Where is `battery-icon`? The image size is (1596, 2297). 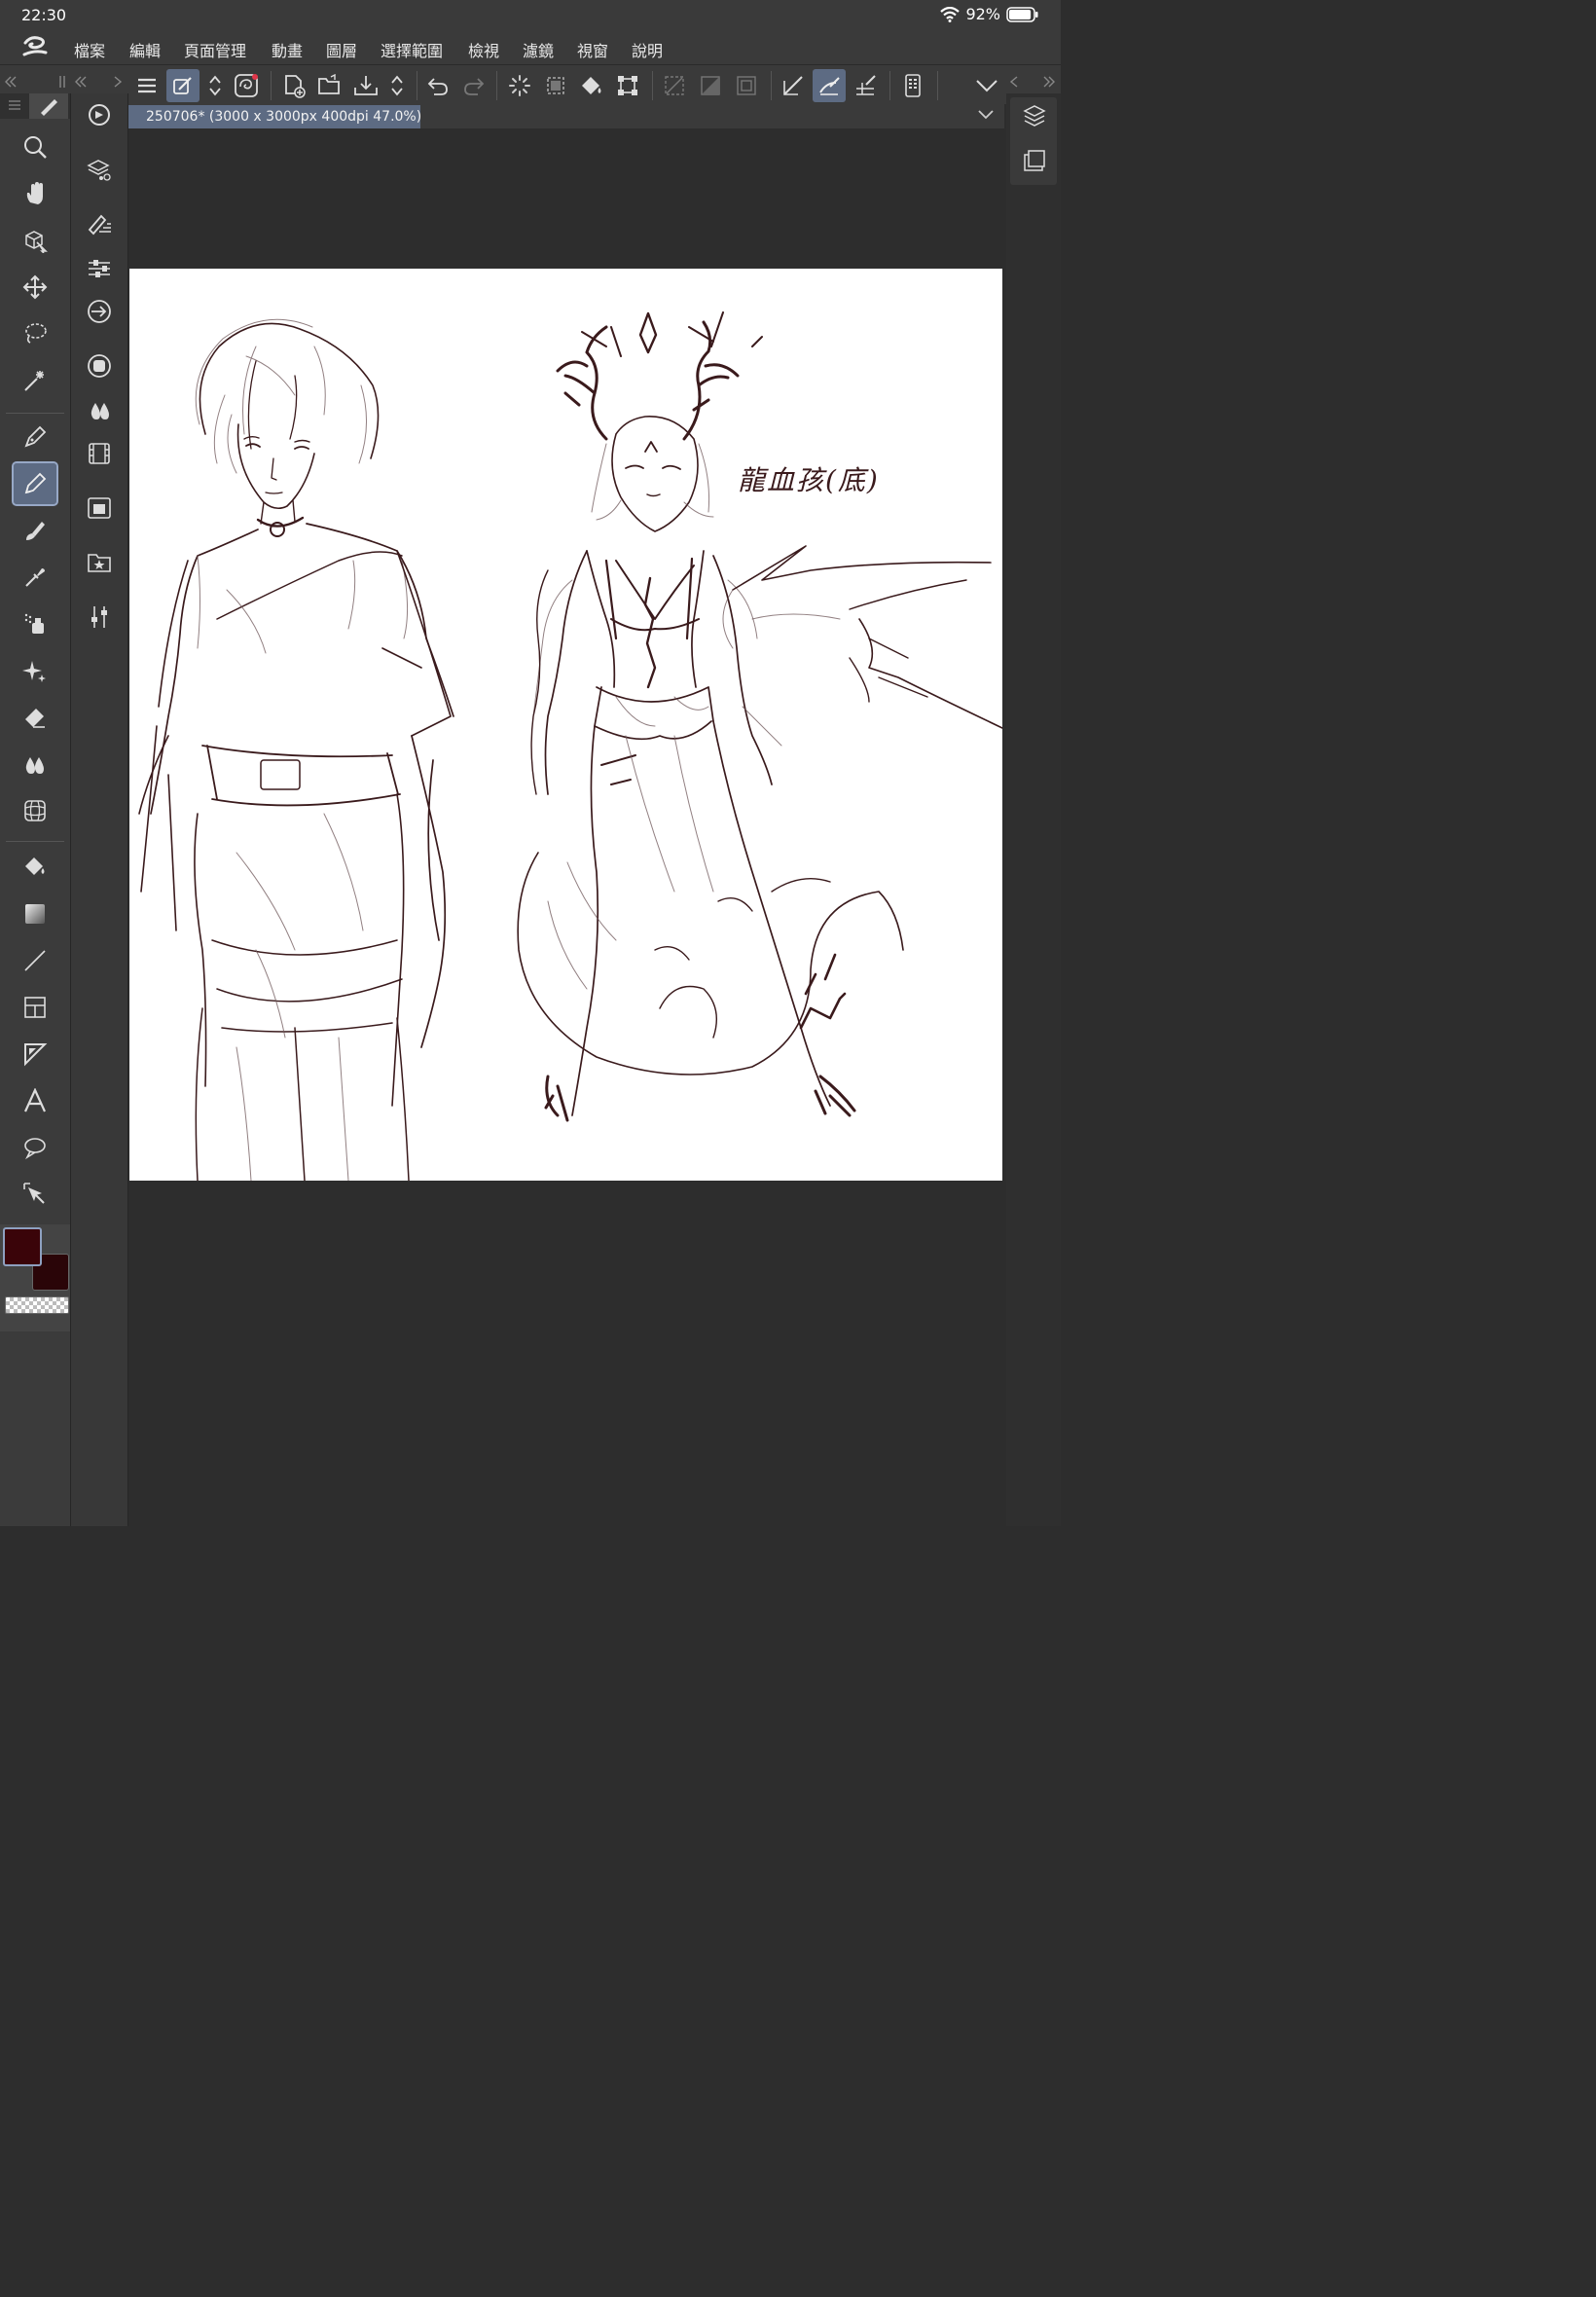
battery-icon is located at coordinates (1022, 14).